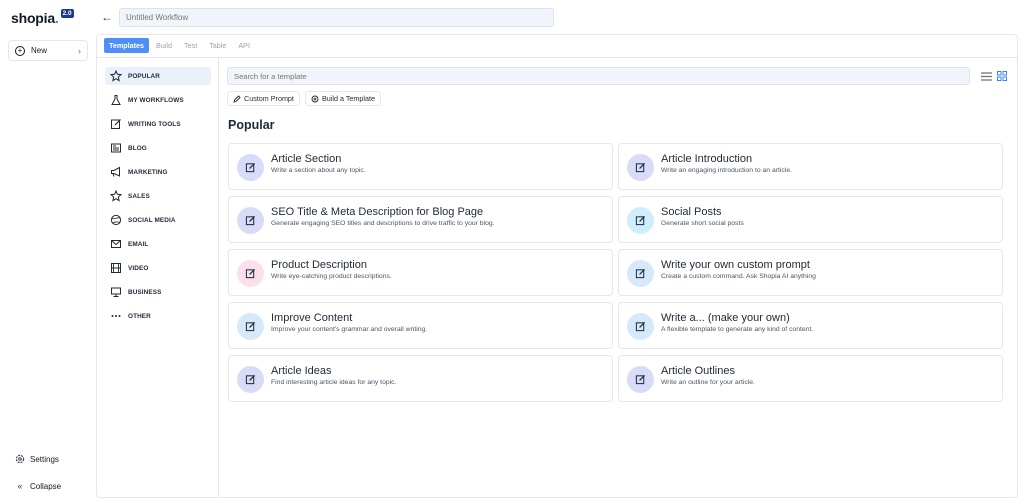 The height and width of the screenshot is (504, 1024). I want to click on tab-test: Test, so click(190, 45).